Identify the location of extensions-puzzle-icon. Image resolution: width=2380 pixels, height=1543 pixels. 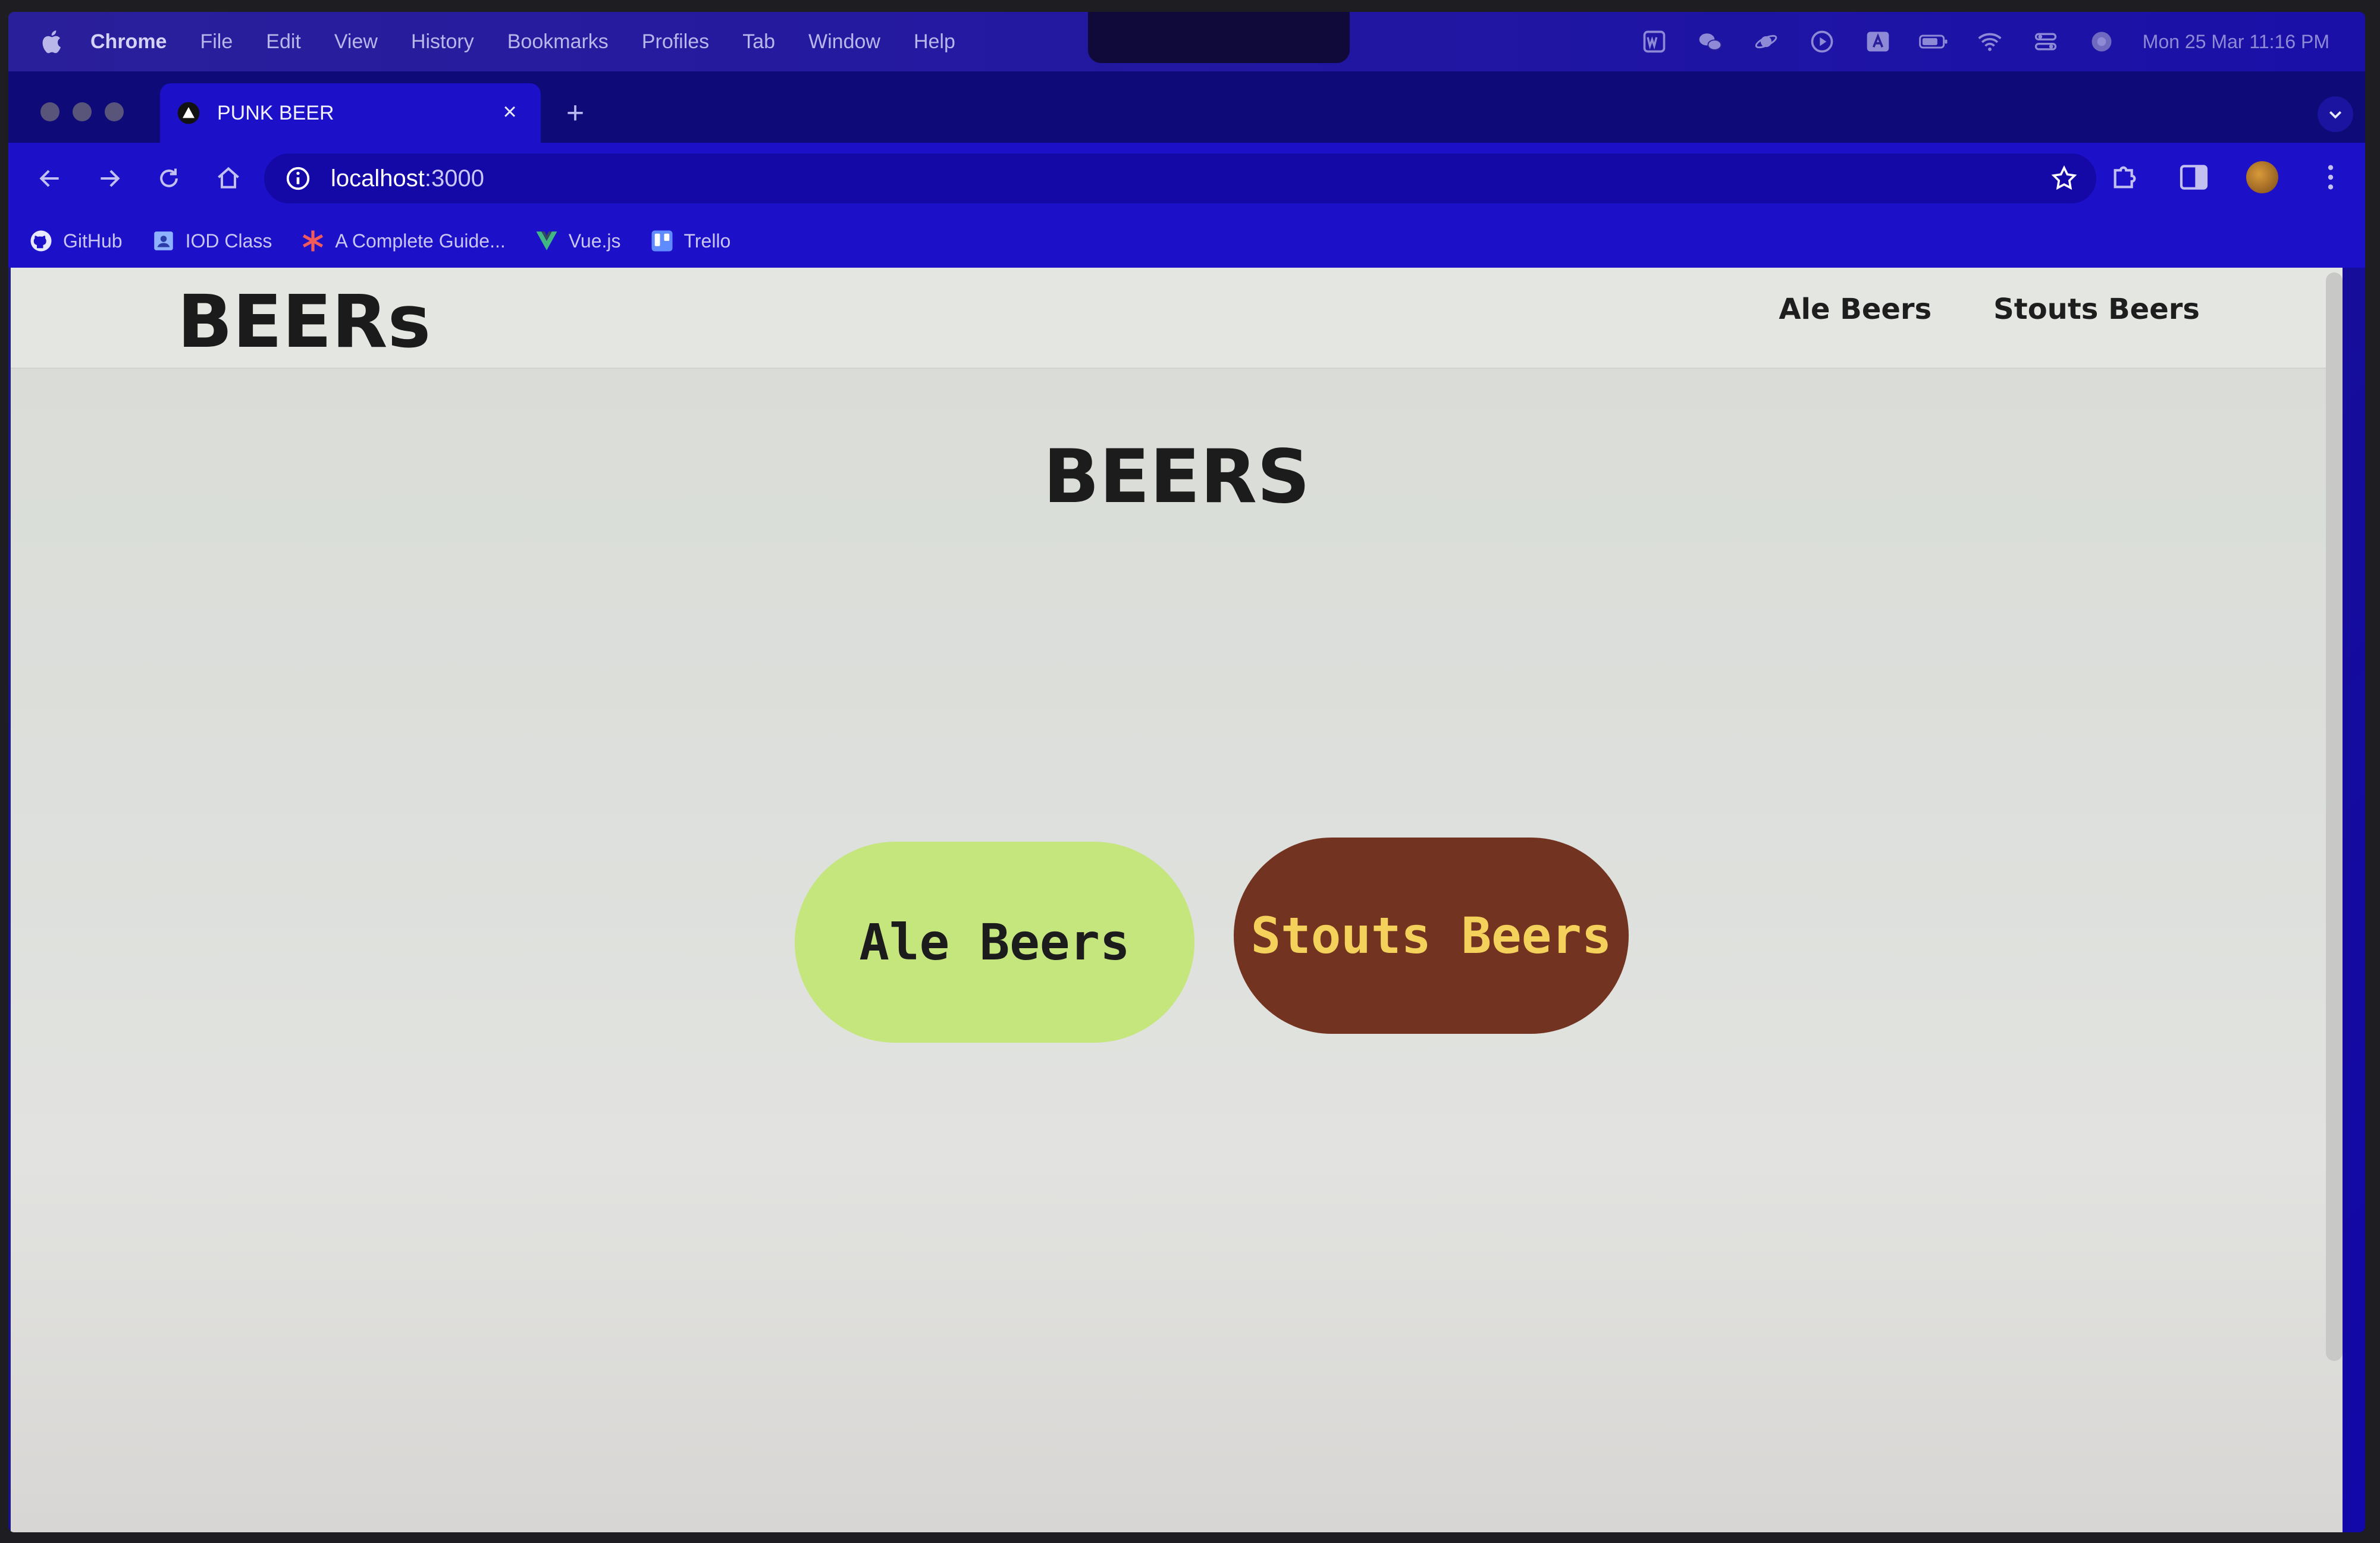
(2124, 177).